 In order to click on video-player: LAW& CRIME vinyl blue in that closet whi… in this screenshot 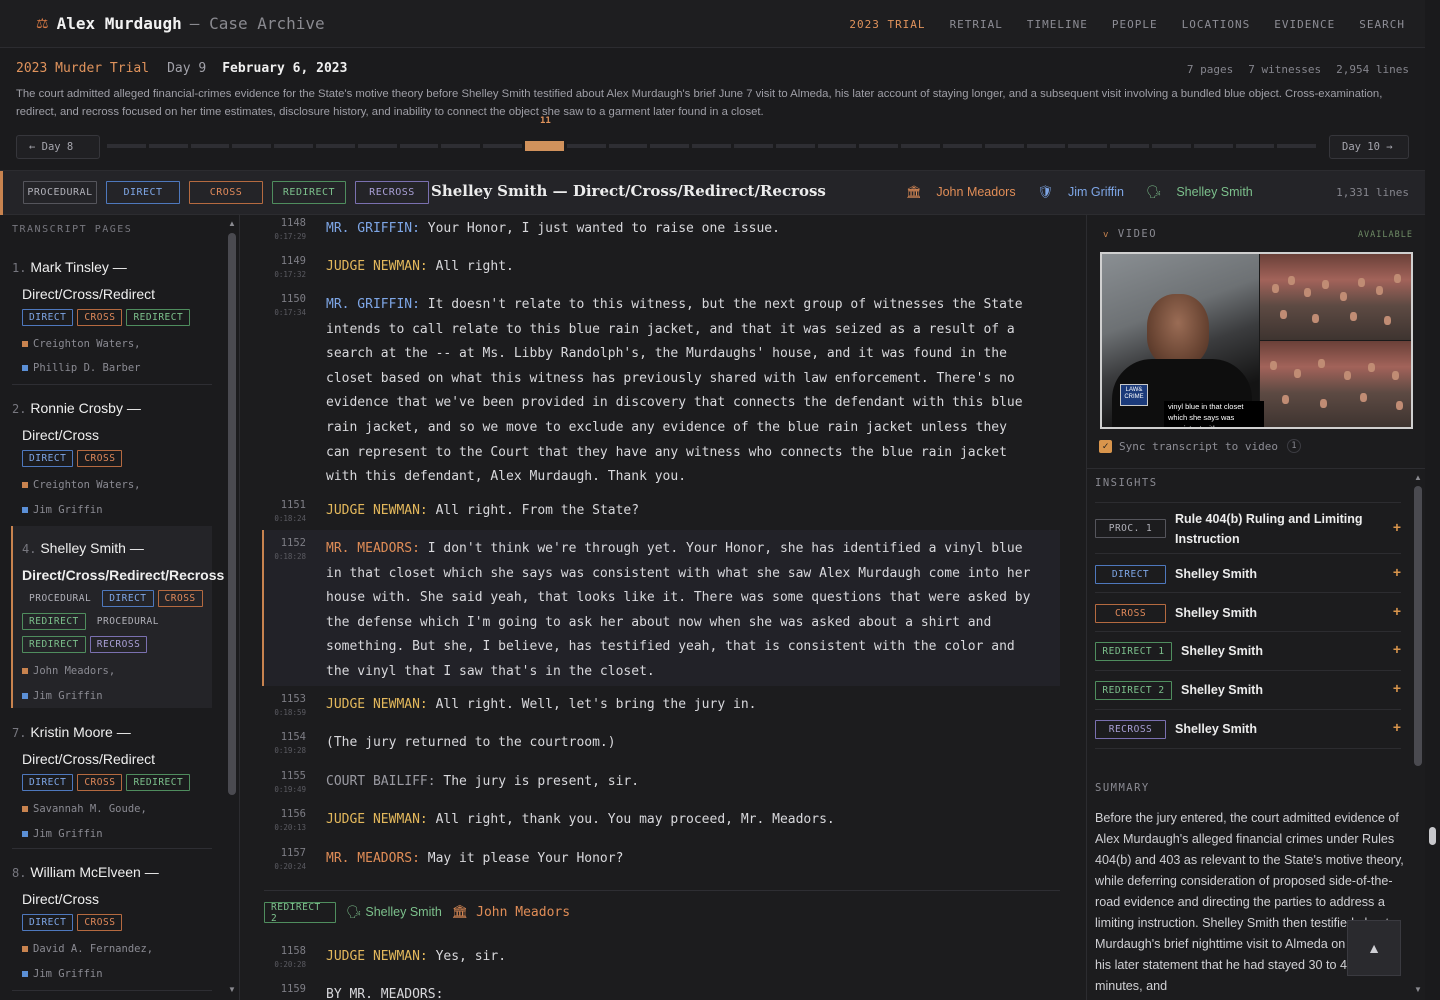, I will do `click(1256, 340)`.